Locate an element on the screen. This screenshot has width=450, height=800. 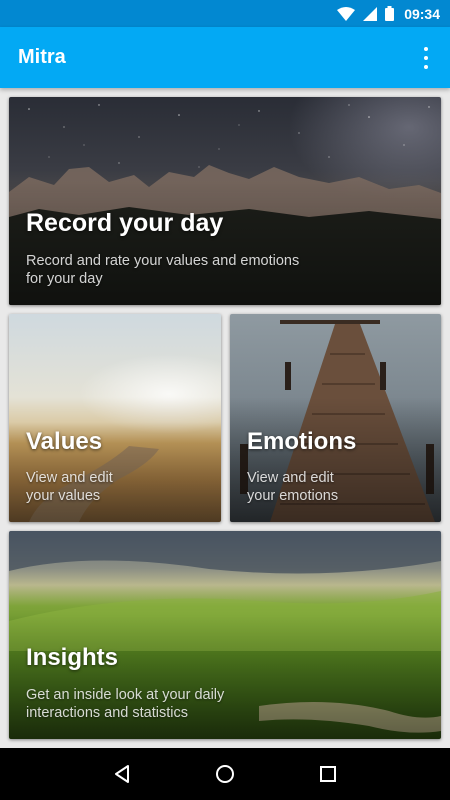
battery-icon is located at coordinates (390, 13).